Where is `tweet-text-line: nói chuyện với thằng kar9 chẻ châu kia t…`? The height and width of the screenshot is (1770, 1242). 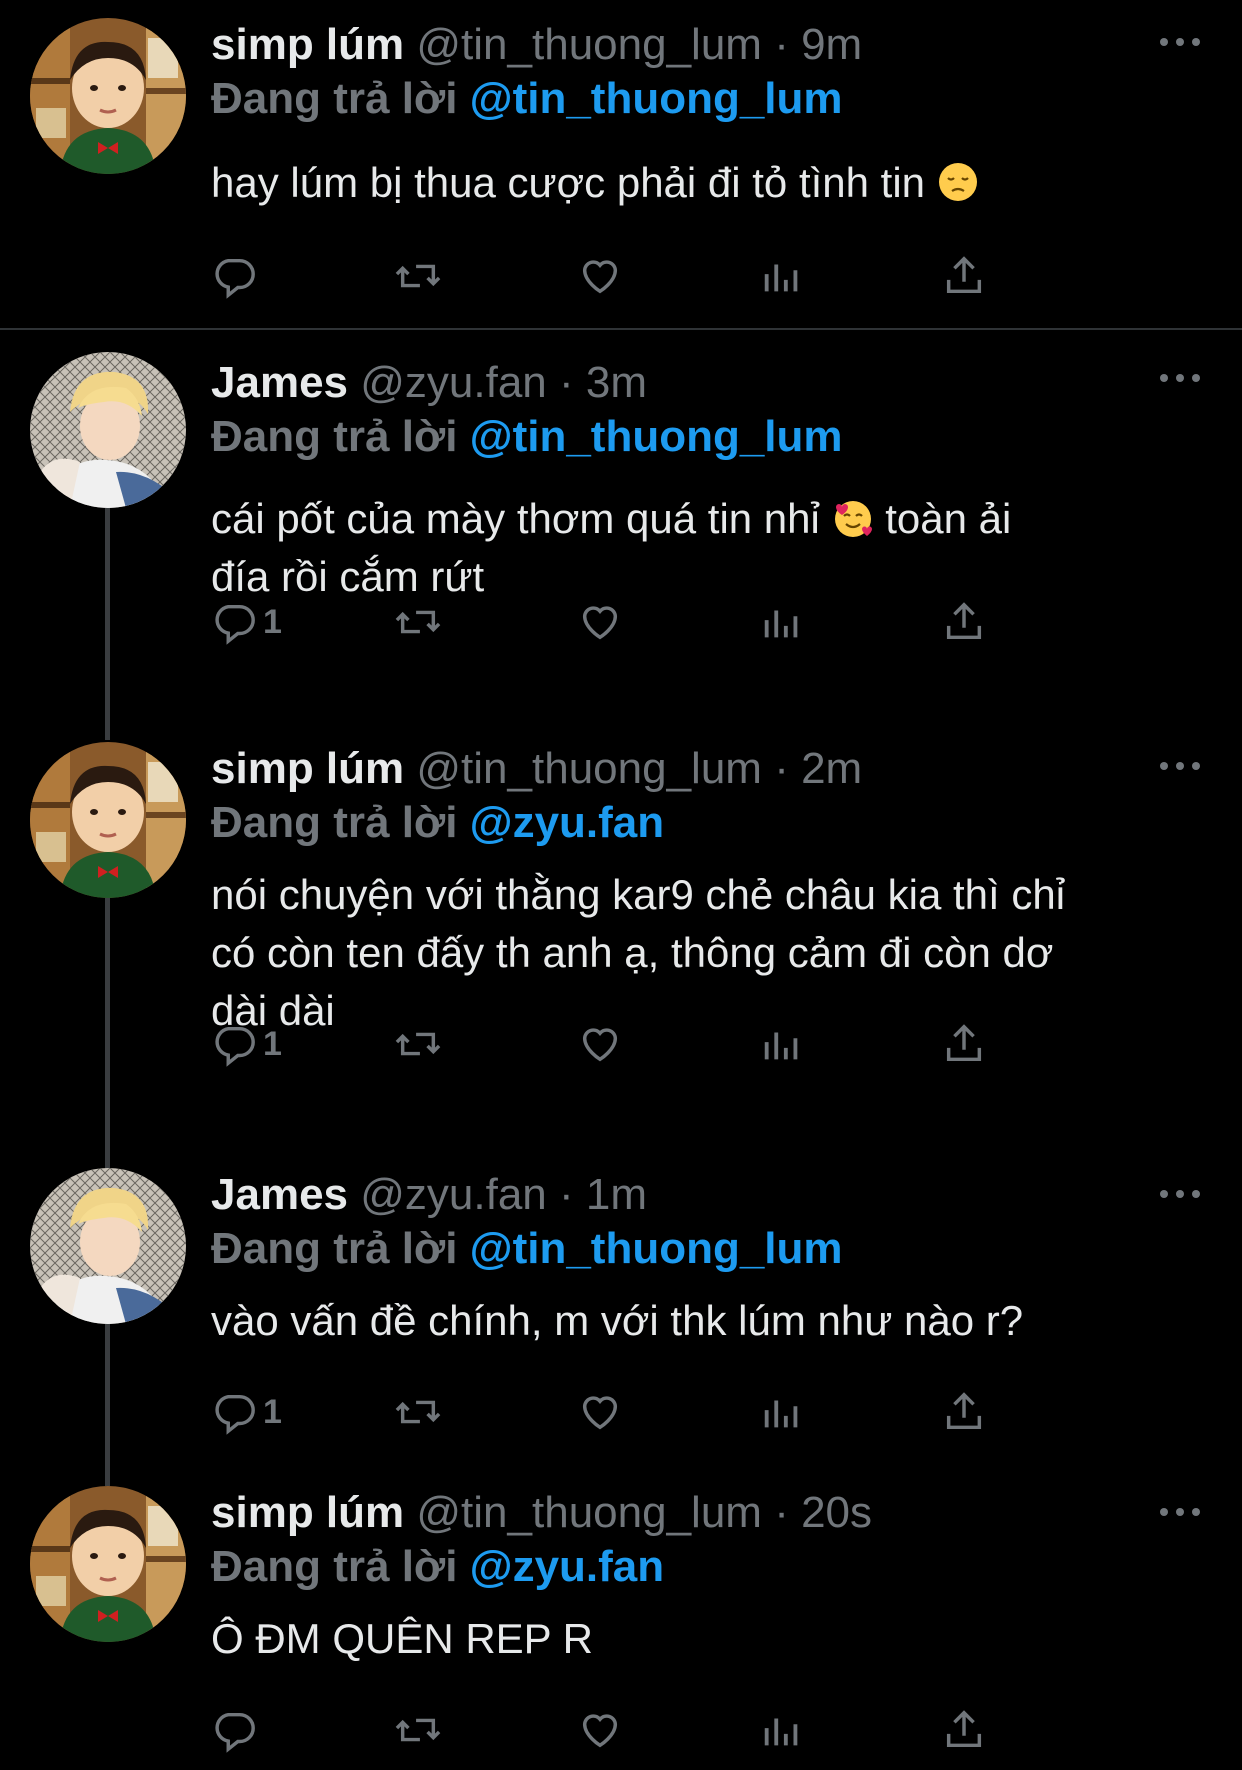 tweet-text-line: nói chuyện với thằng kar9 chẻ châu kia t… is located at coordinates (638, 894).